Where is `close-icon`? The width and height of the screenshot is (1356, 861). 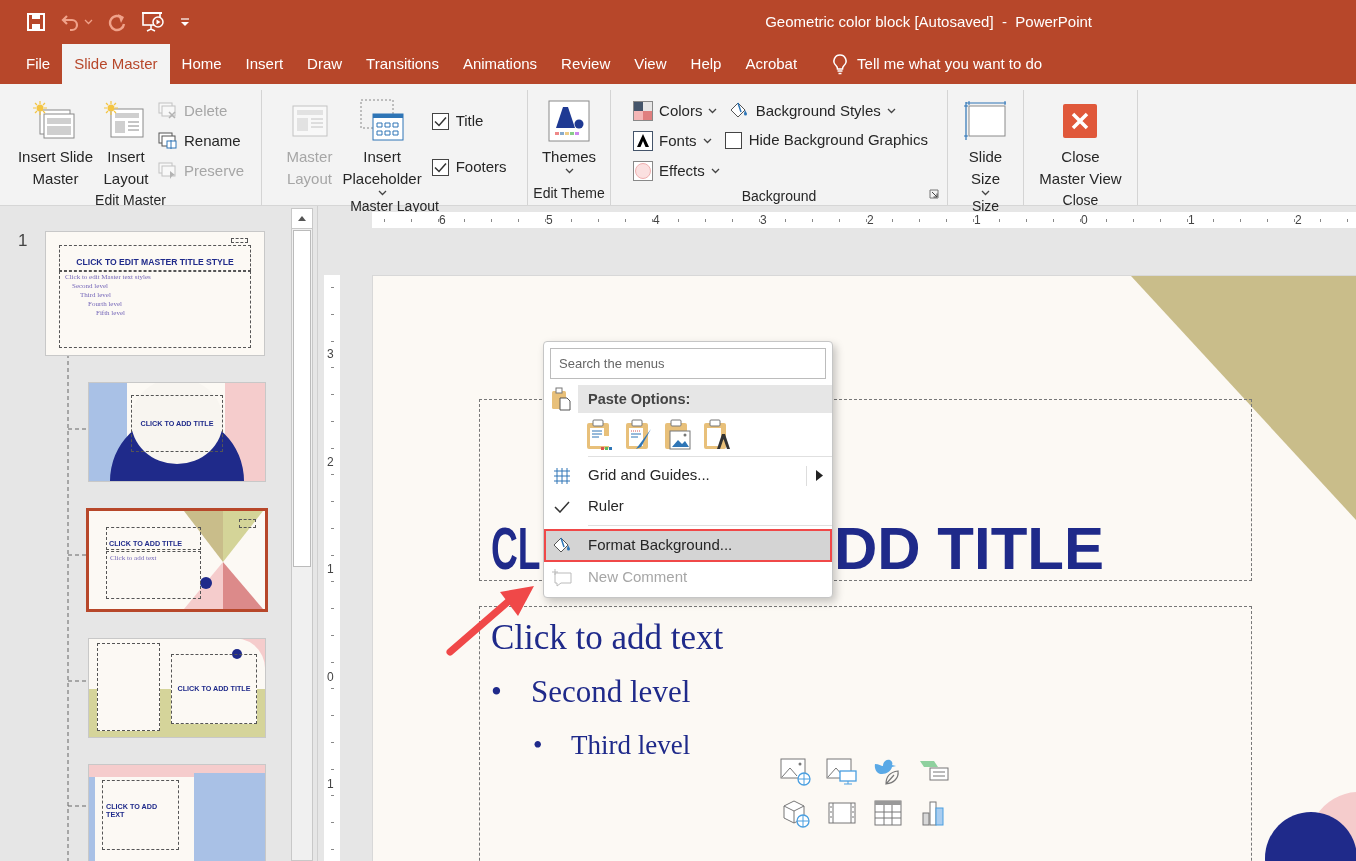
close-icon is located at coordinates (1080, 121).